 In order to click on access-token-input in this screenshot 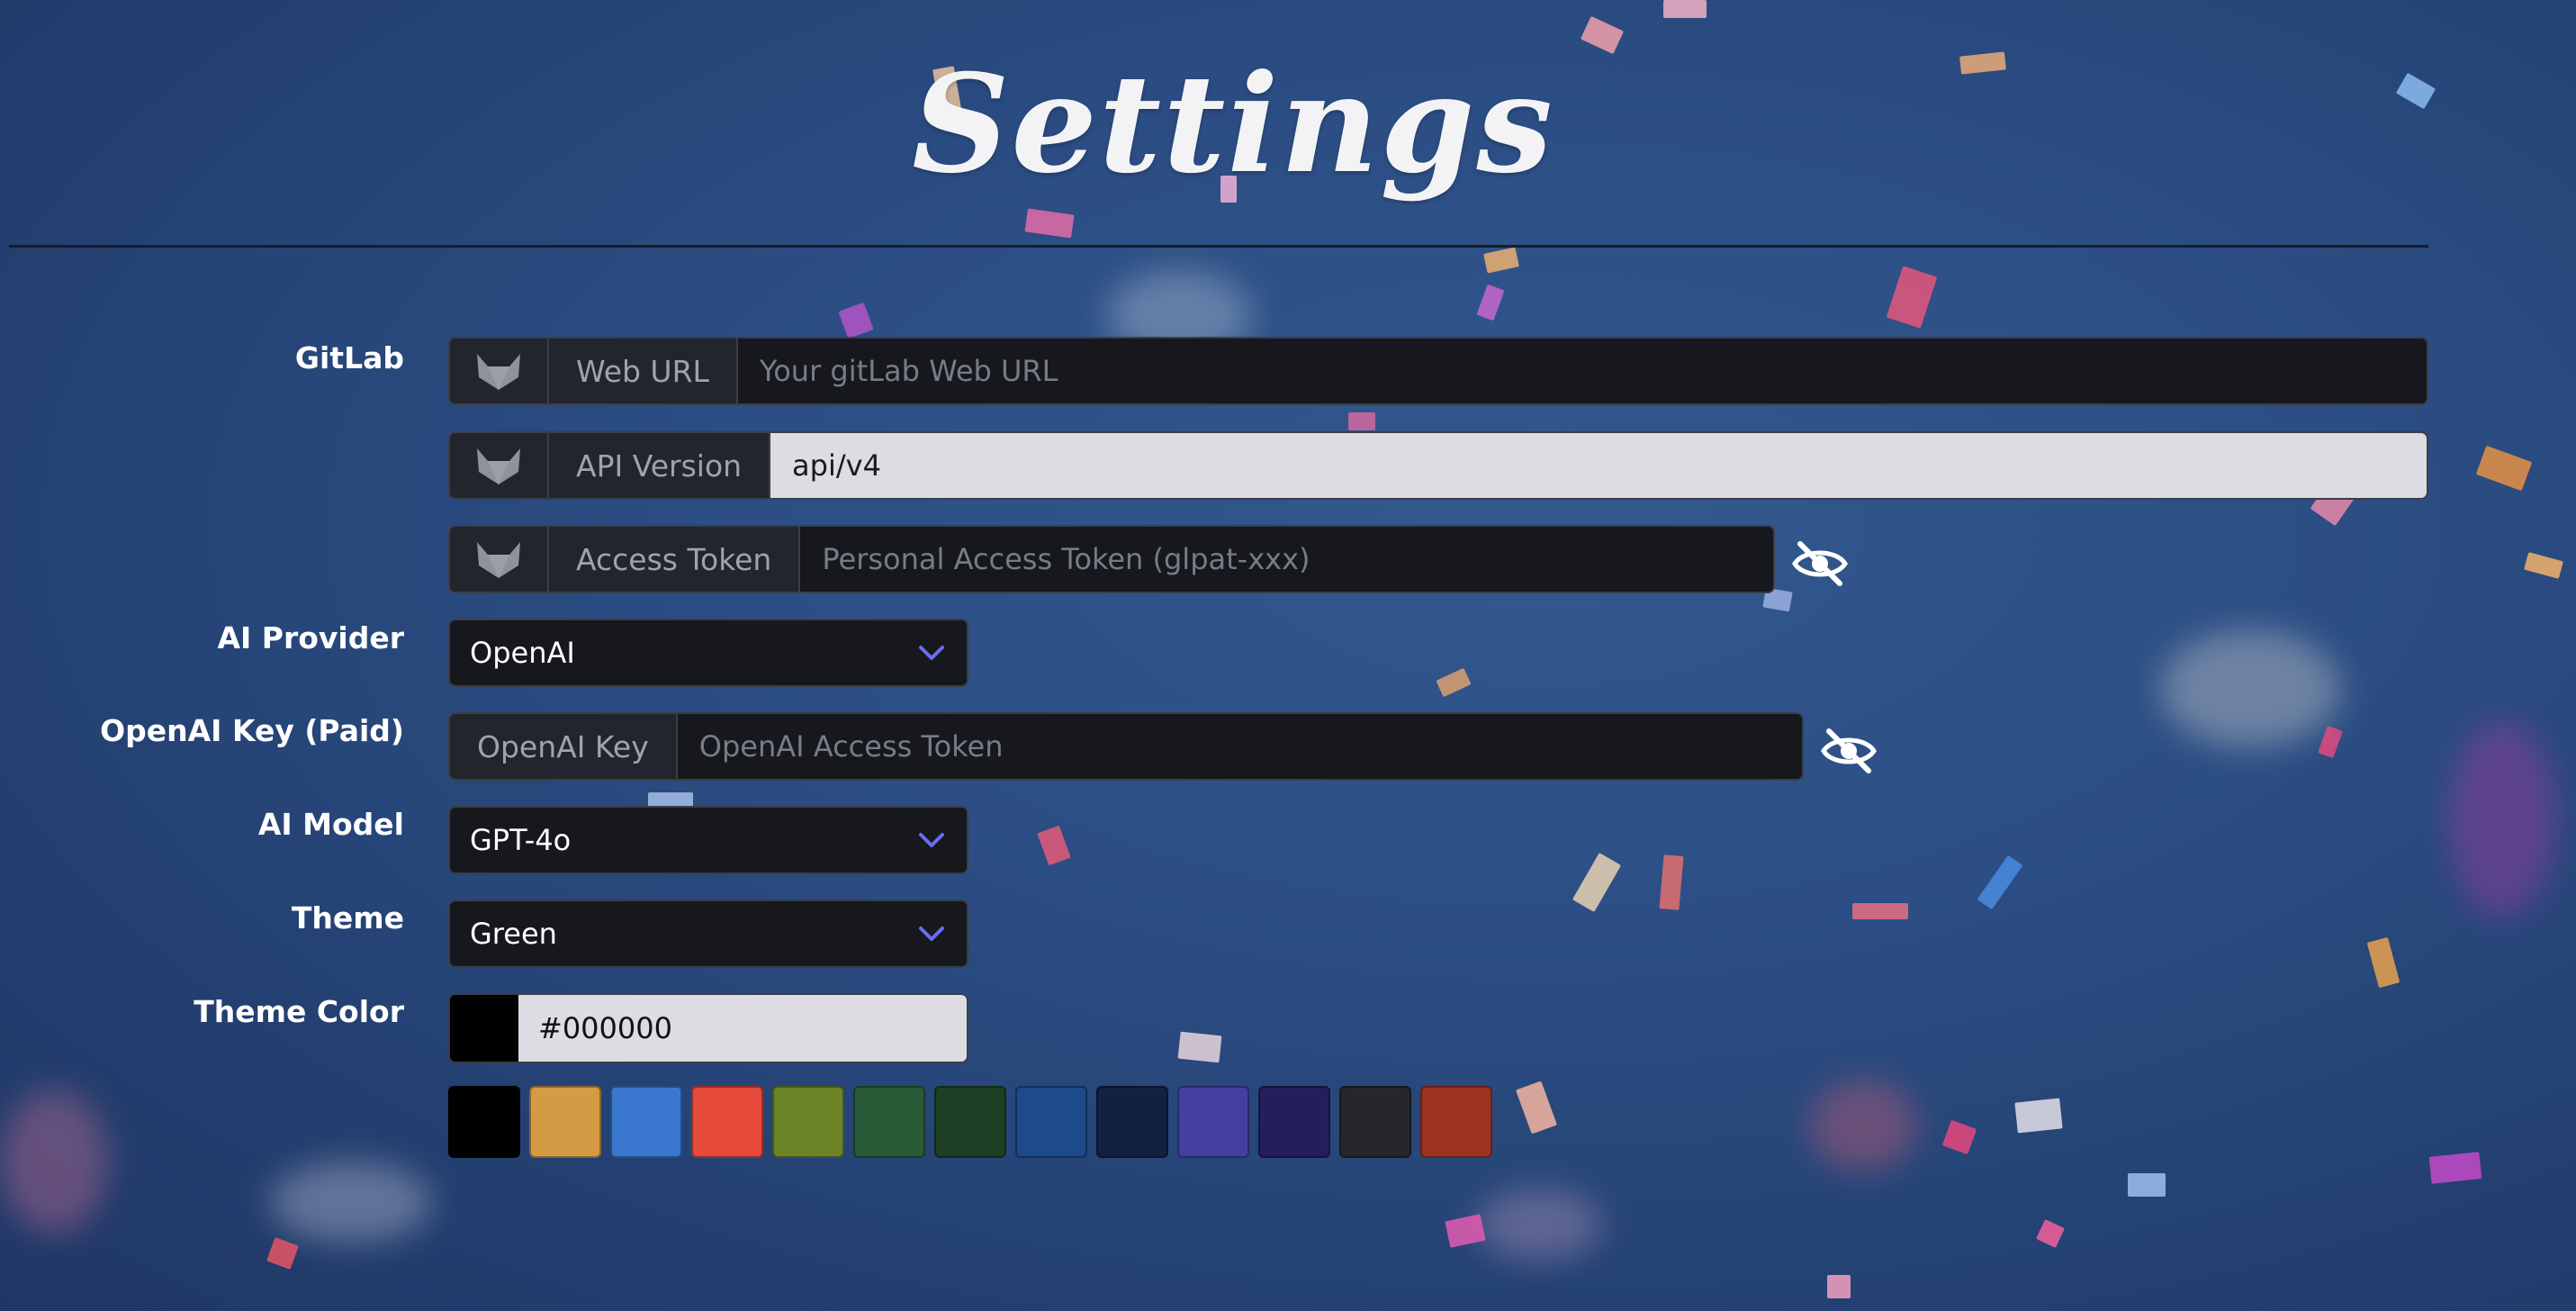, I will do `click(1286, 559)`.